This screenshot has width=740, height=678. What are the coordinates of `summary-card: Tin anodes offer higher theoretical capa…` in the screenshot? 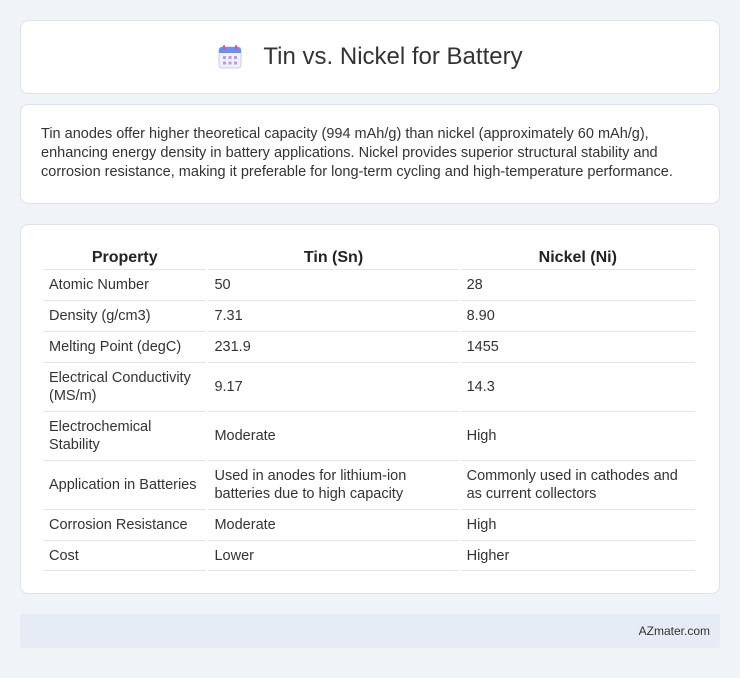 It's located at (370, 154).